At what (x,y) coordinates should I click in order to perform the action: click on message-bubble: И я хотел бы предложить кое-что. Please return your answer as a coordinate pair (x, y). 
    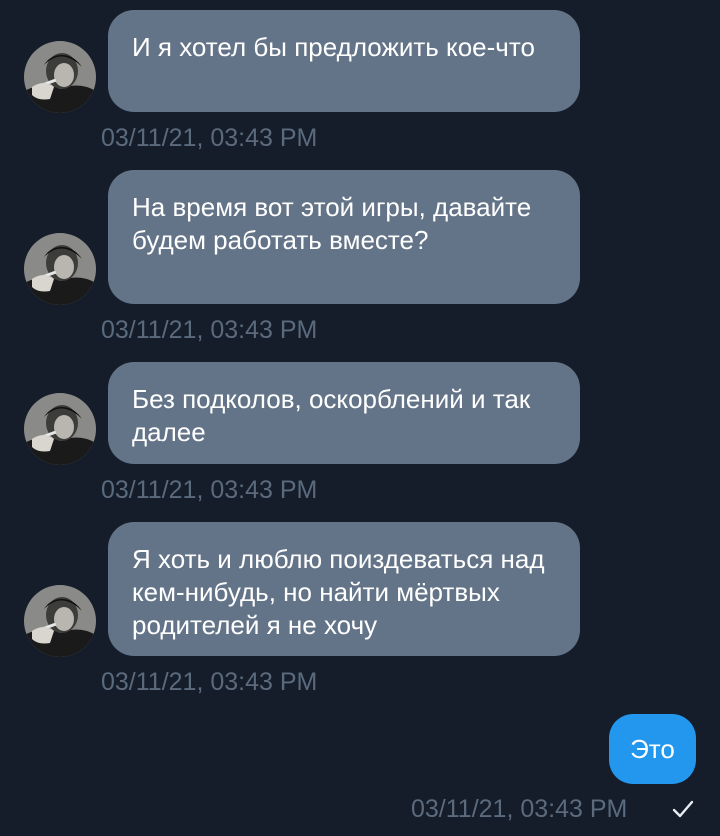
    Looking at the image, I should click on (344, 61).